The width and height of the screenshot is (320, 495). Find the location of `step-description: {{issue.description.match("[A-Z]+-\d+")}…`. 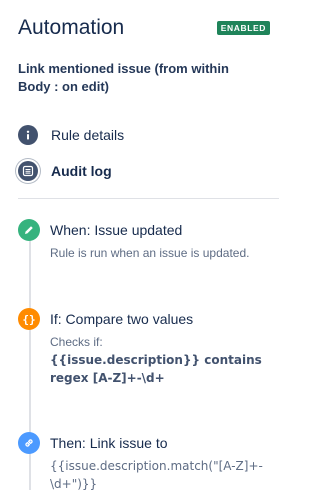

step-description: {{issue.description.match("[A-Z]+-\d+")}… is located at coordinates (156, 475).